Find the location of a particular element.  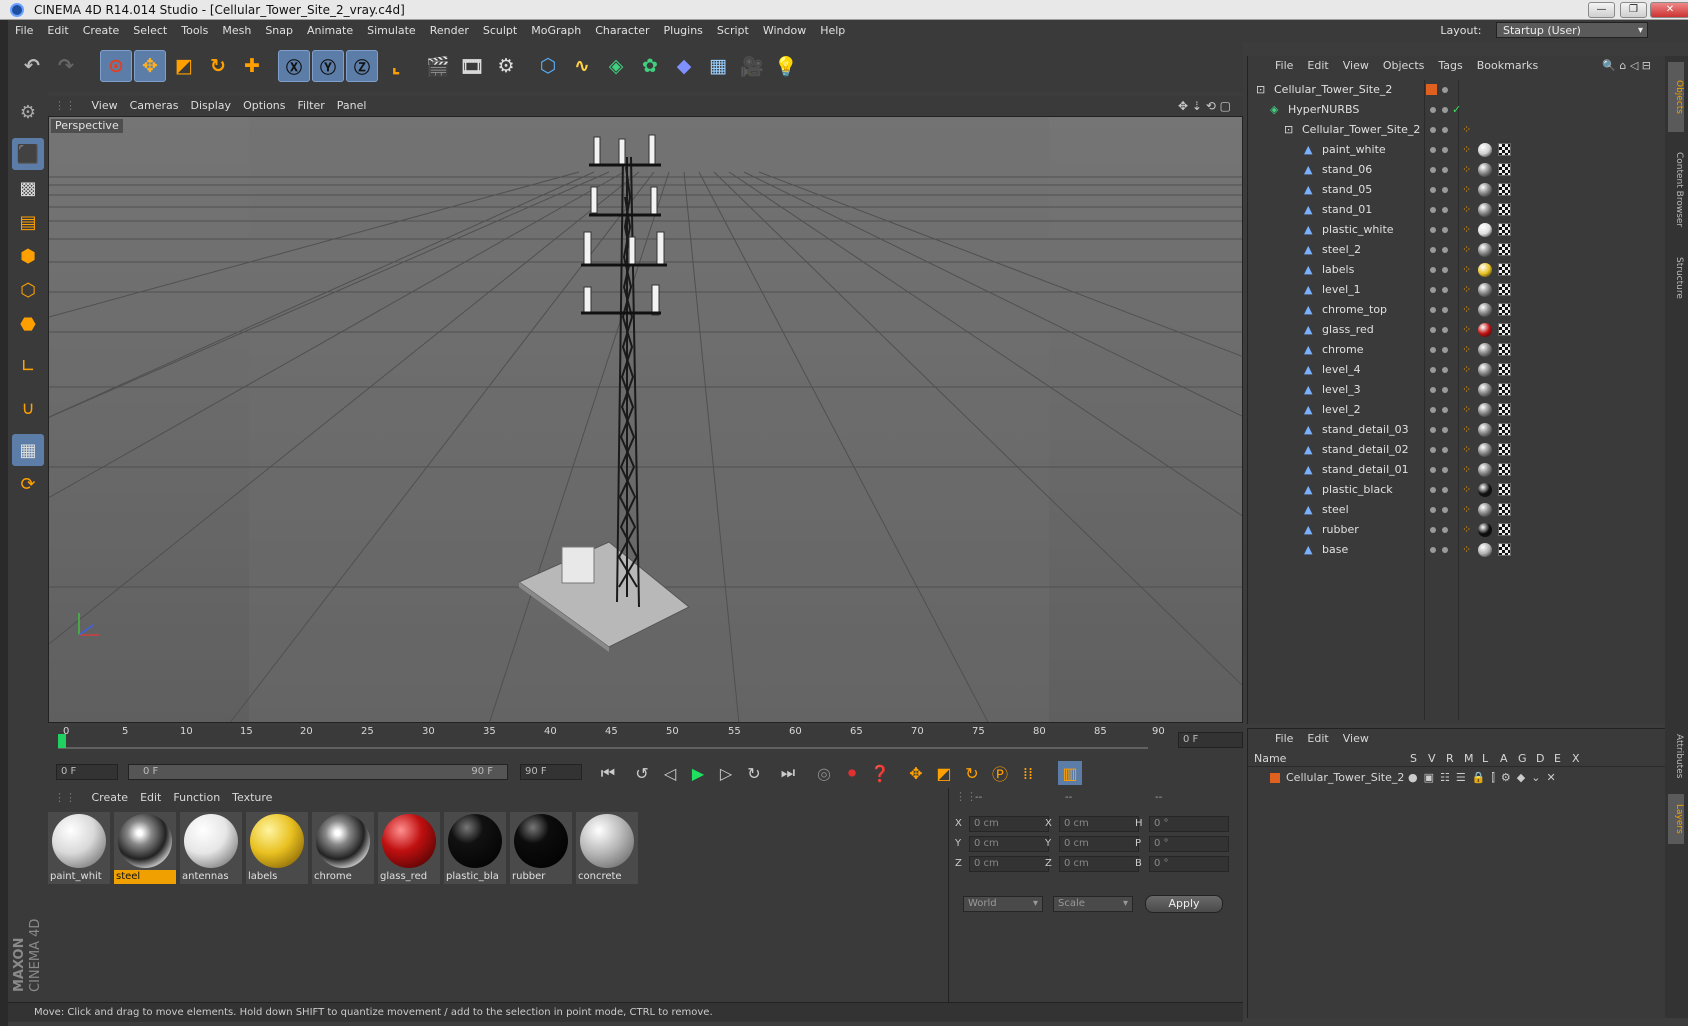

object-menu-edit: Edit is located at coordinates (1317, 66).